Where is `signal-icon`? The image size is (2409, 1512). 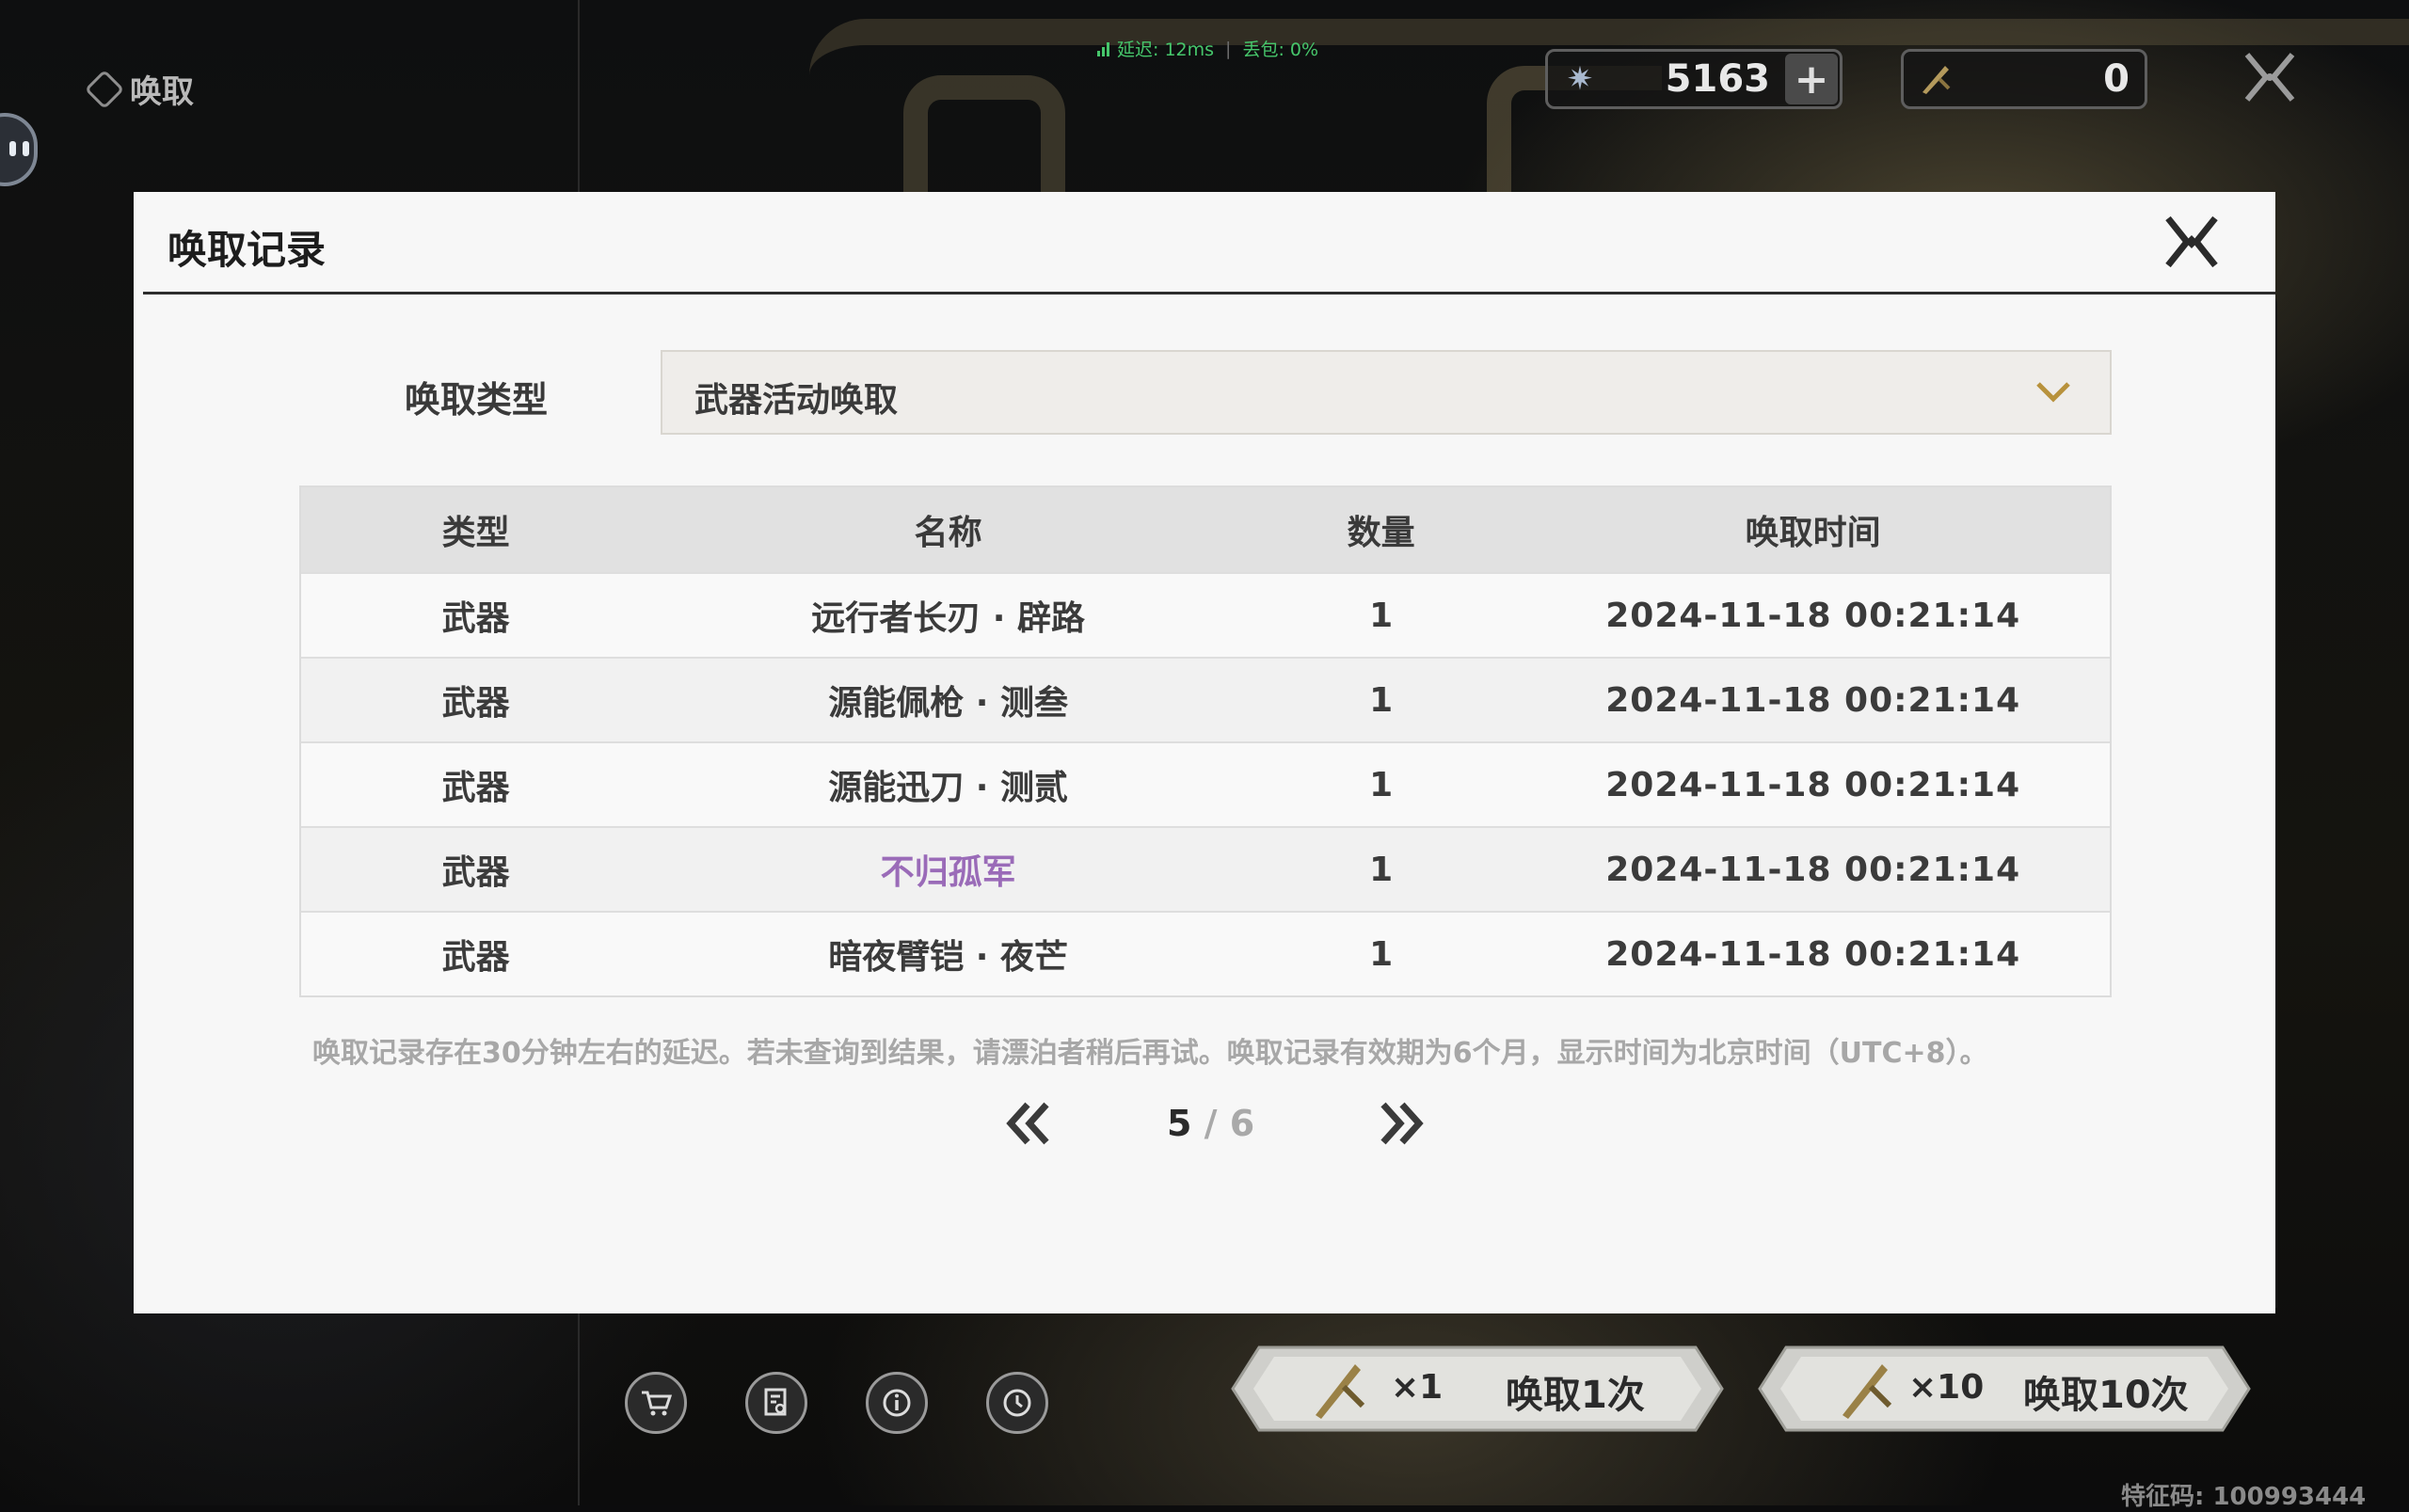 signal-icon is located at coordinates (1103, 48).